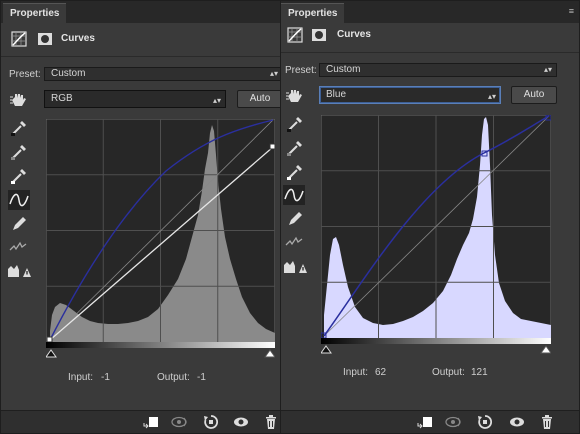 The width and height of the screenshot is (580, 434). I want to click on panel-tab-bar: Properties, so click(142, 12).